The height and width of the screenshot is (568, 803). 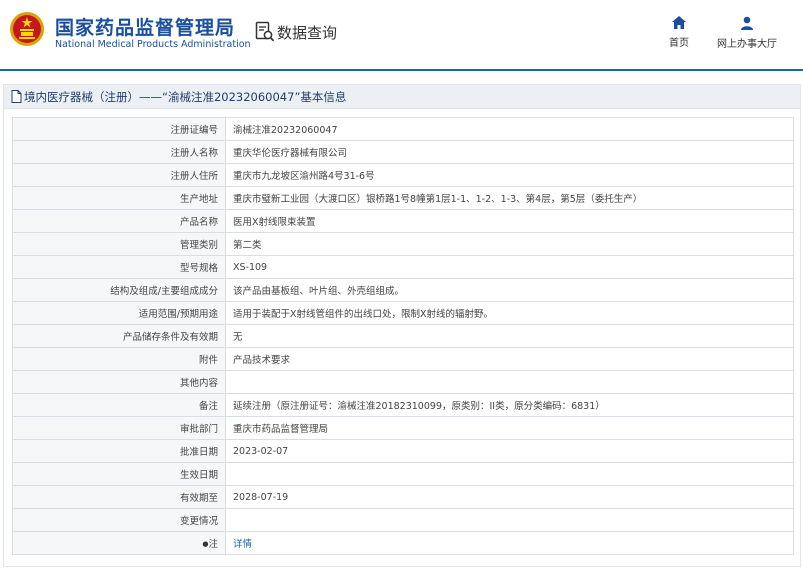 I want to click on nav-online-office: 网上办事大厅, so click(x=747, y=33).